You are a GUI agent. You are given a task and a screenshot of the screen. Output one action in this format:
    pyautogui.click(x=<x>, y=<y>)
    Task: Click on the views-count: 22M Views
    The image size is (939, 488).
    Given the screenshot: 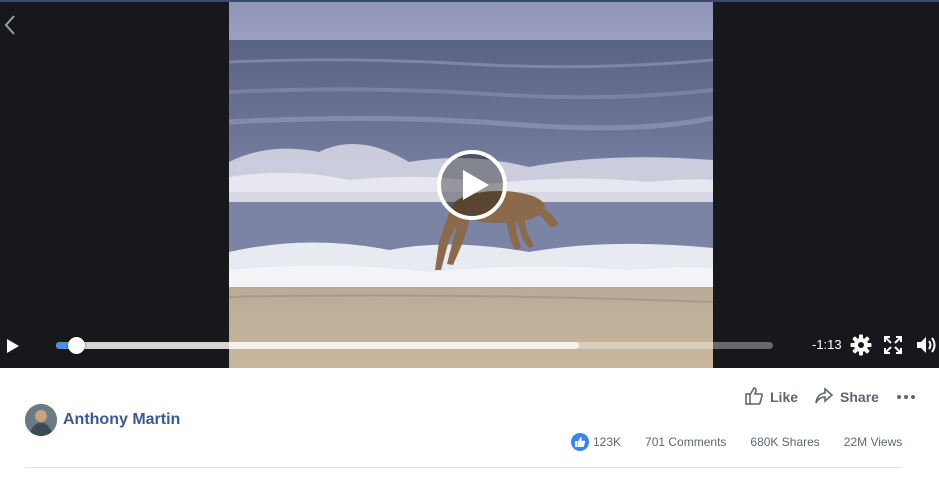 What is the action you would take?
    pyautogui.click(x=873, y=442)
    